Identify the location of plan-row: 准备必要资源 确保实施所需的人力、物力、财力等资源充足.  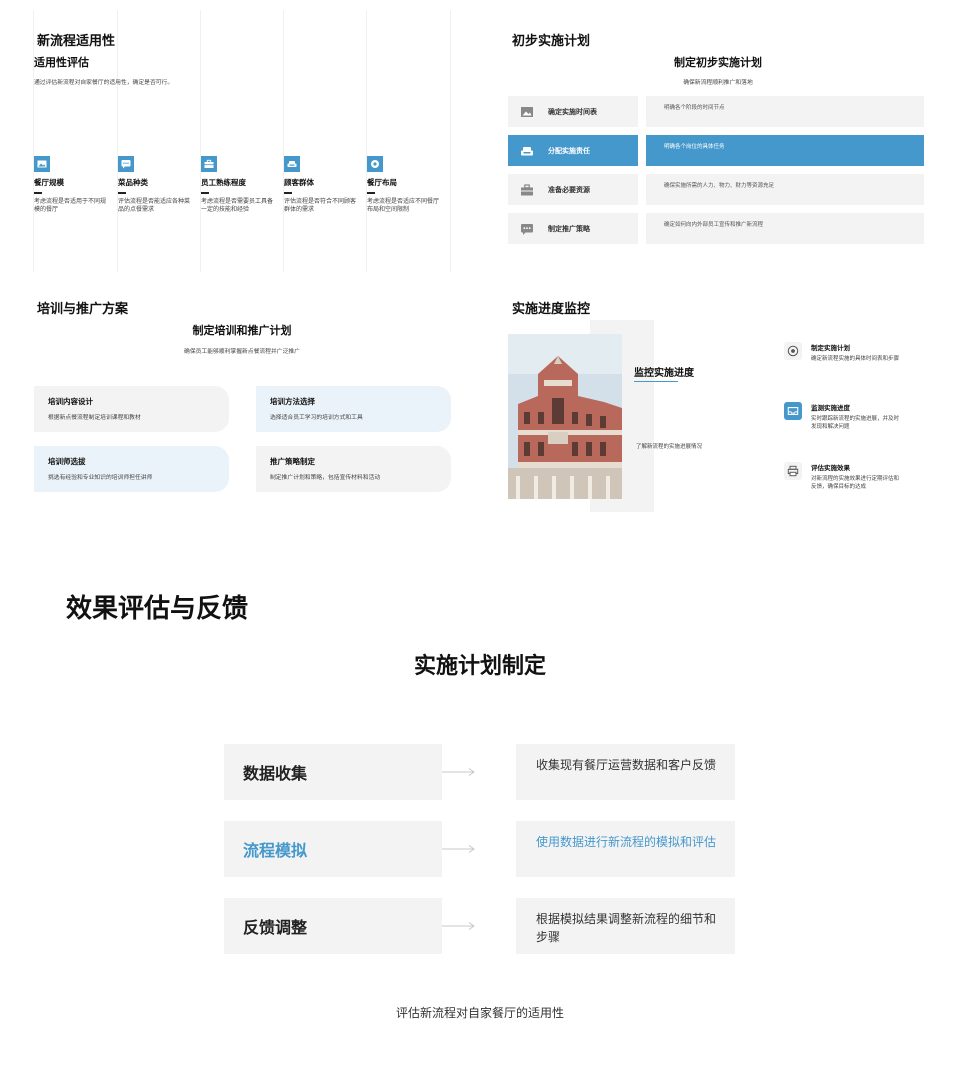
(716, 189).